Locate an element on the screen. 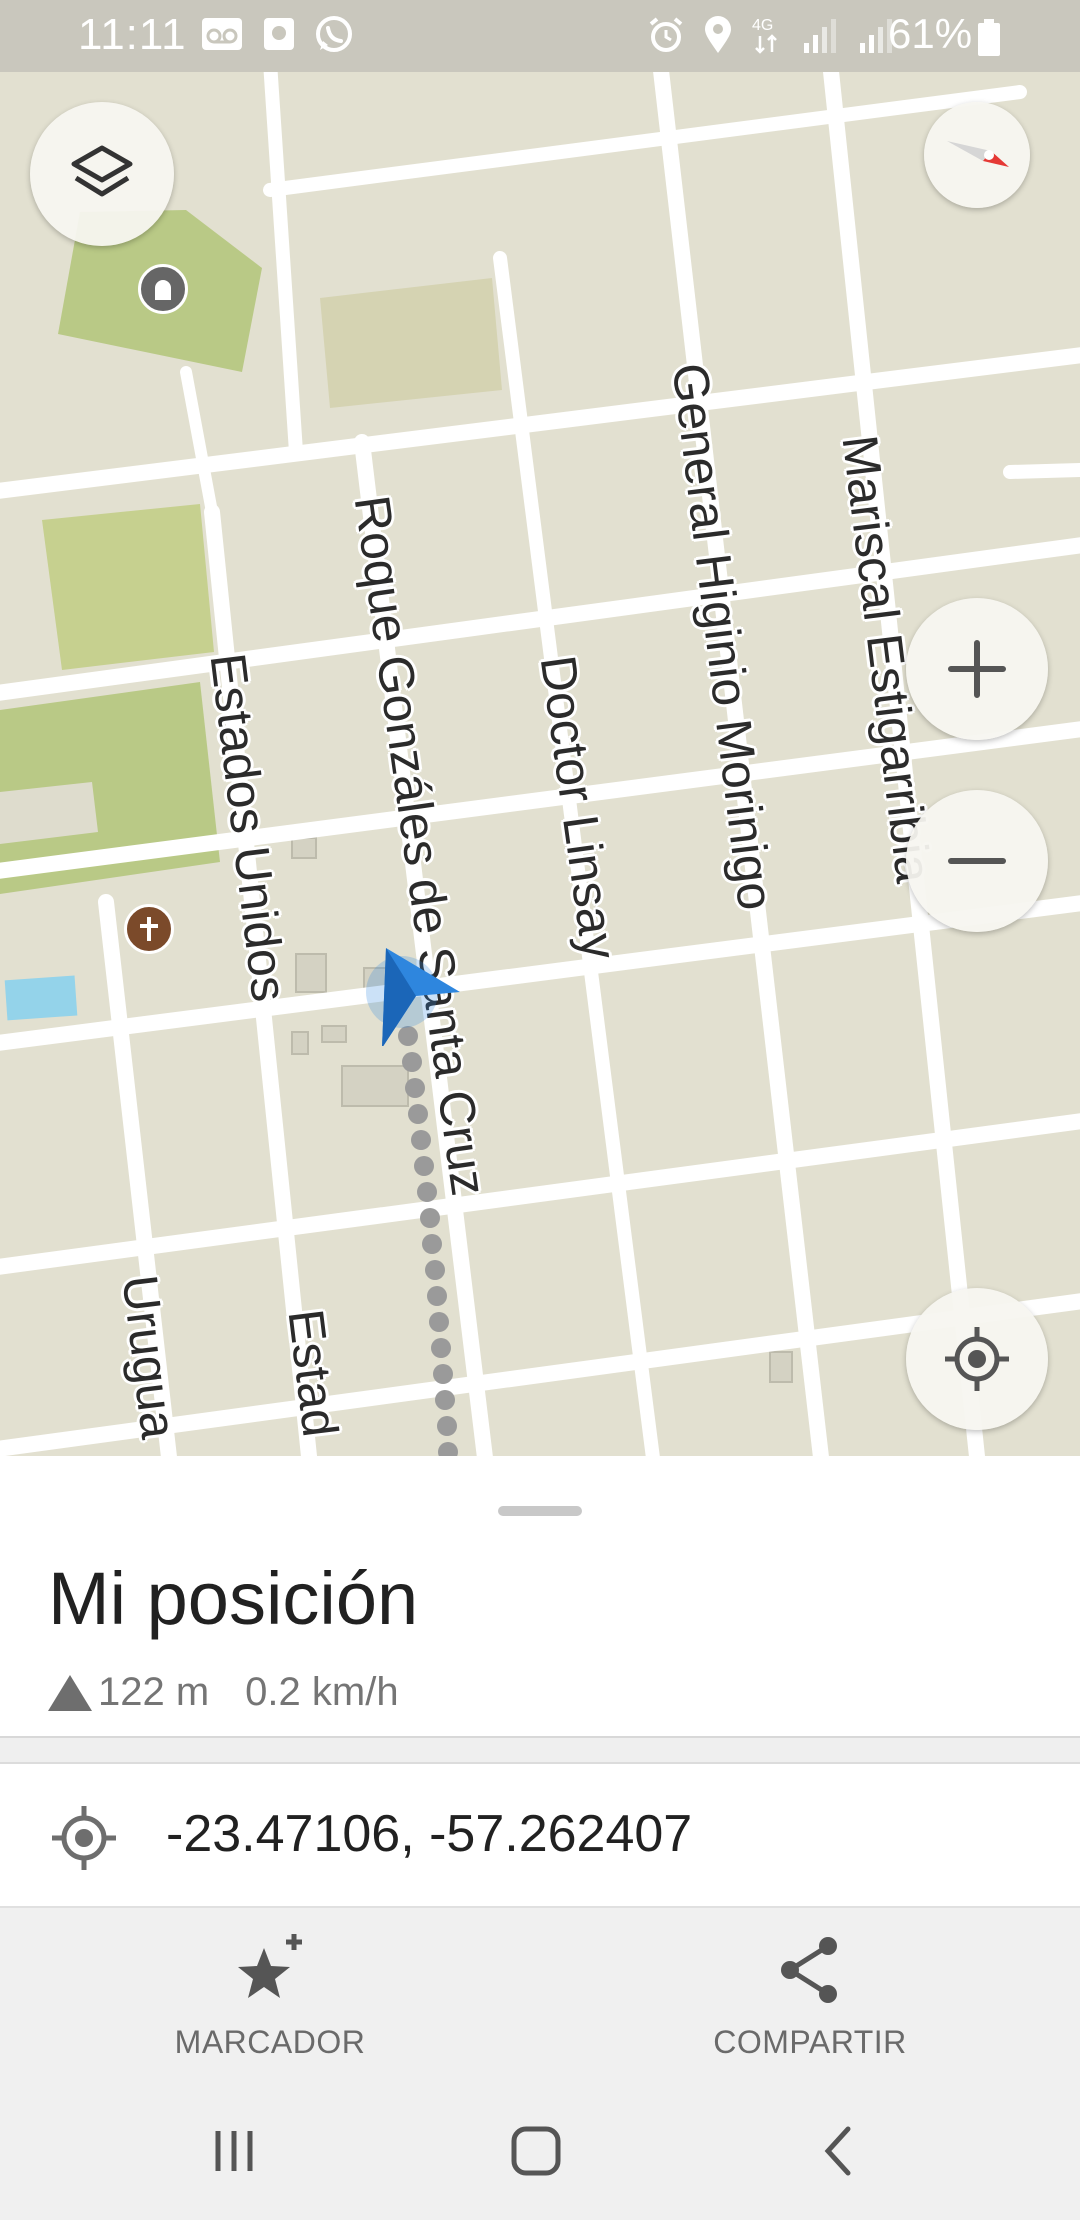 The image size is (1080, 2220). bookmark-button: MARCADOR is located at coordinates (270, 1993).